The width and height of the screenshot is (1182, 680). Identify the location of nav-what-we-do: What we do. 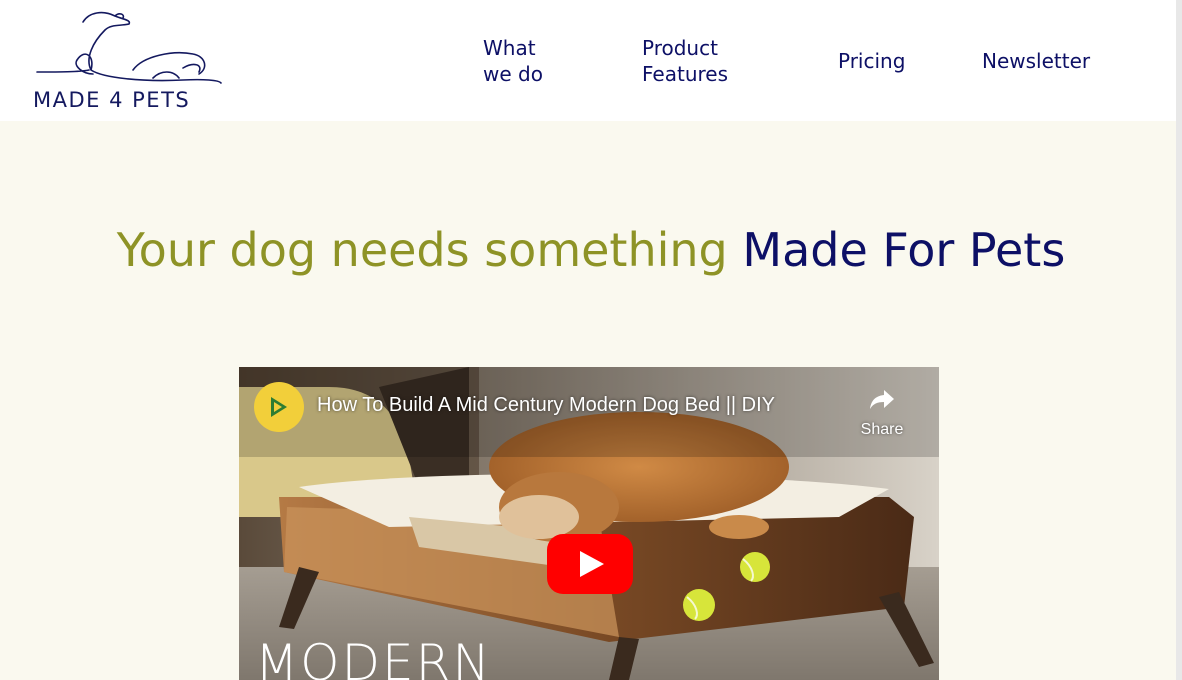
(543, 61).